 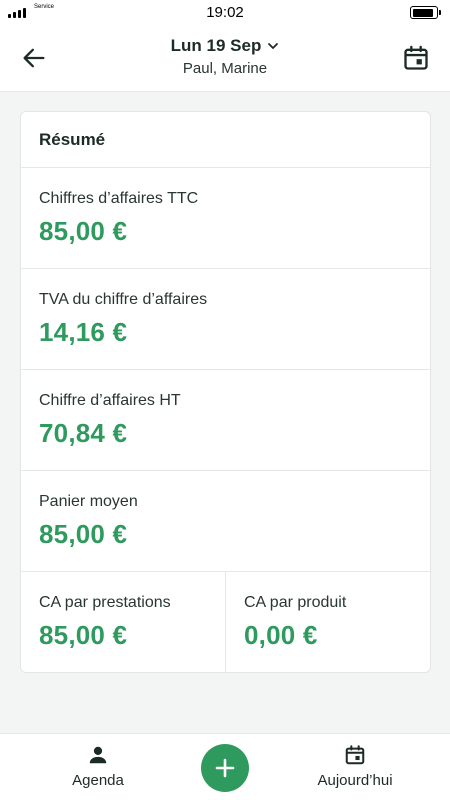 What do you see at coordinates (225, 68) in the screenshot?
I see `header-subtitle: Paul, Marine` at bounding box center [225, 68].